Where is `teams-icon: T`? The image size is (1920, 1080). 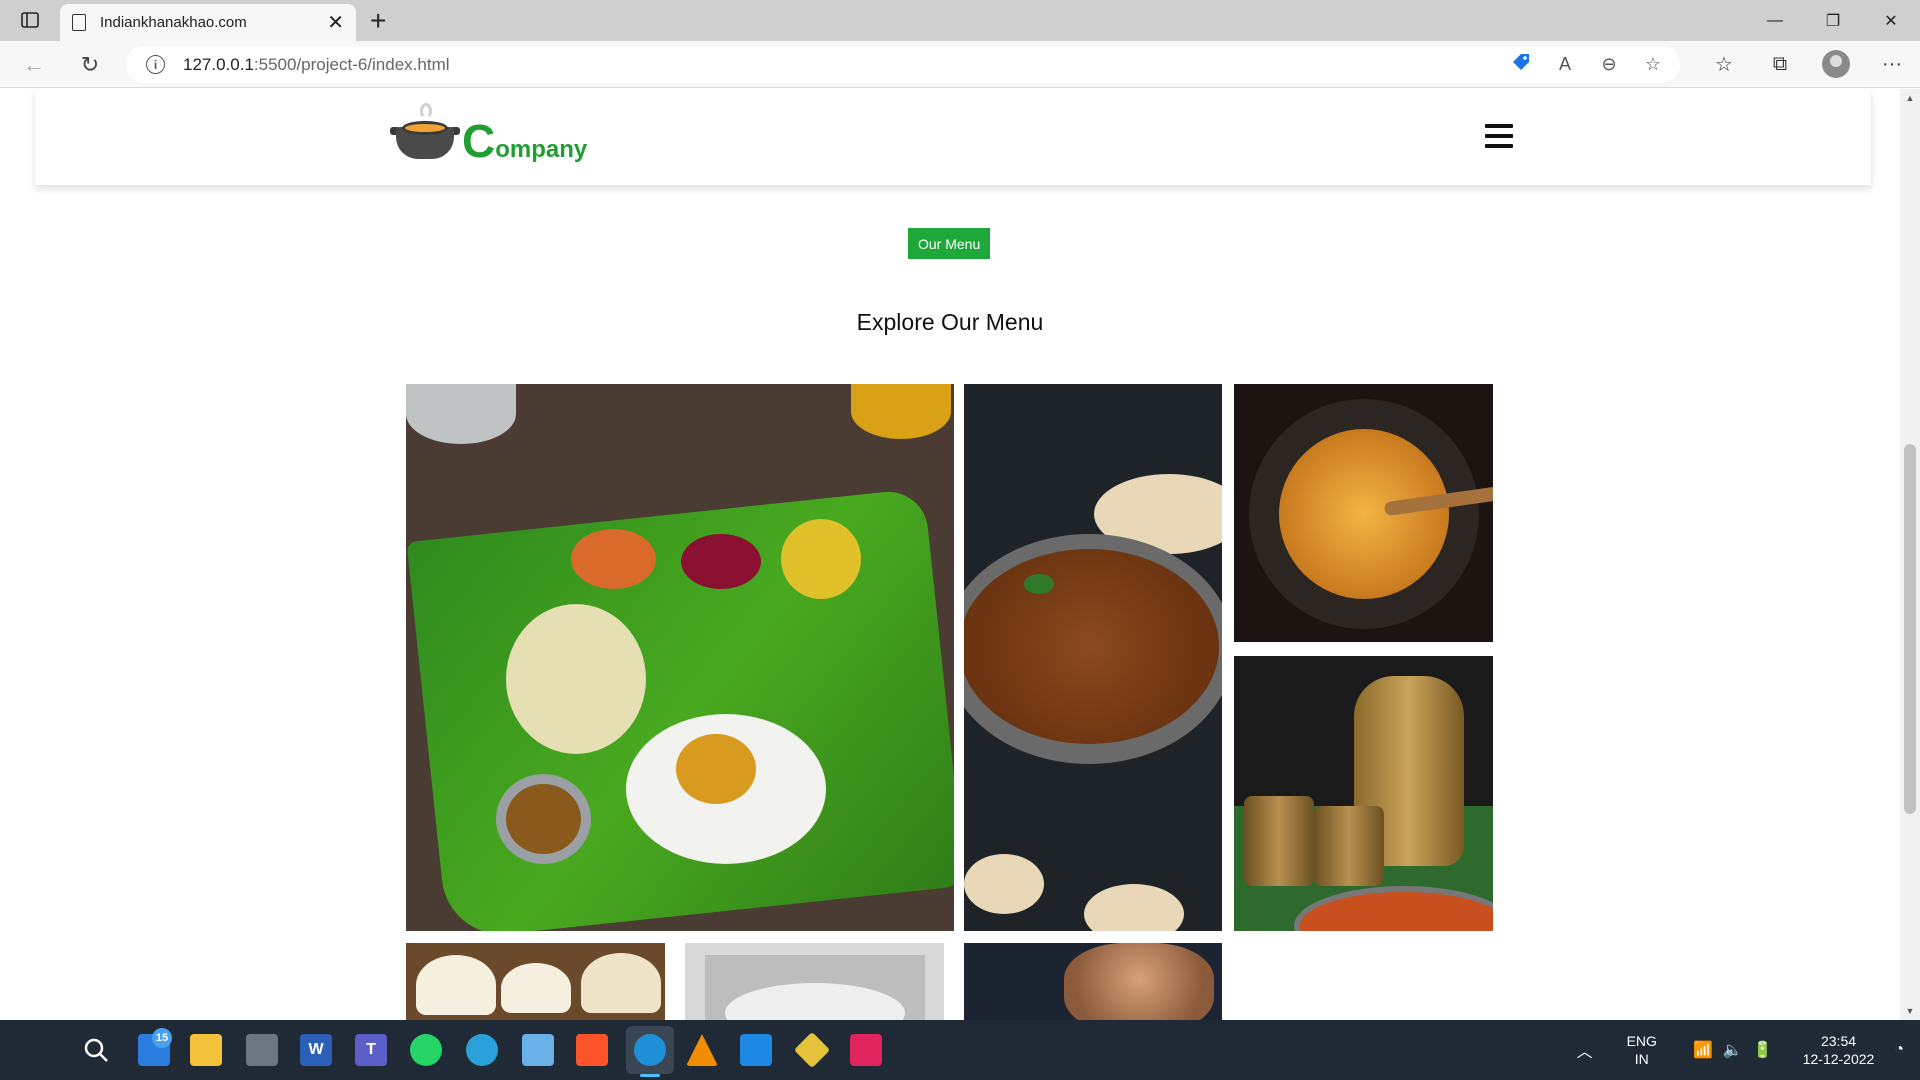 teams-icon: T is located at coordinates (371, 1050).